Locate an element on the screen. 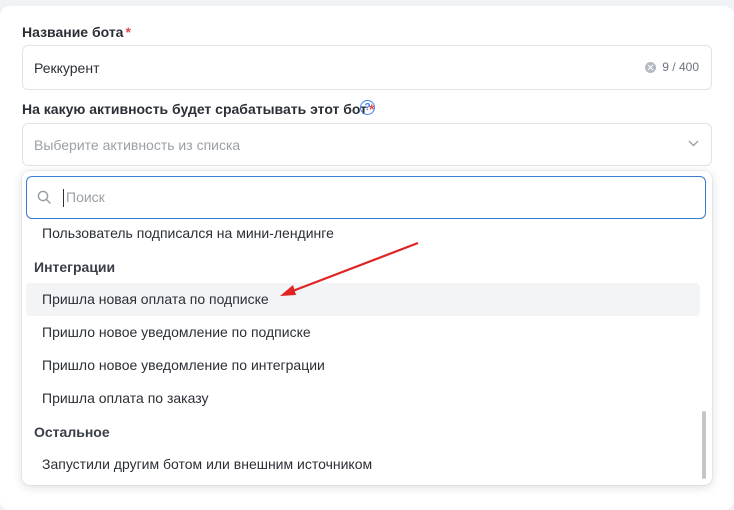 This screenshot has width=734, height=510. annotation-arrow is located at coordinates (349, 268).